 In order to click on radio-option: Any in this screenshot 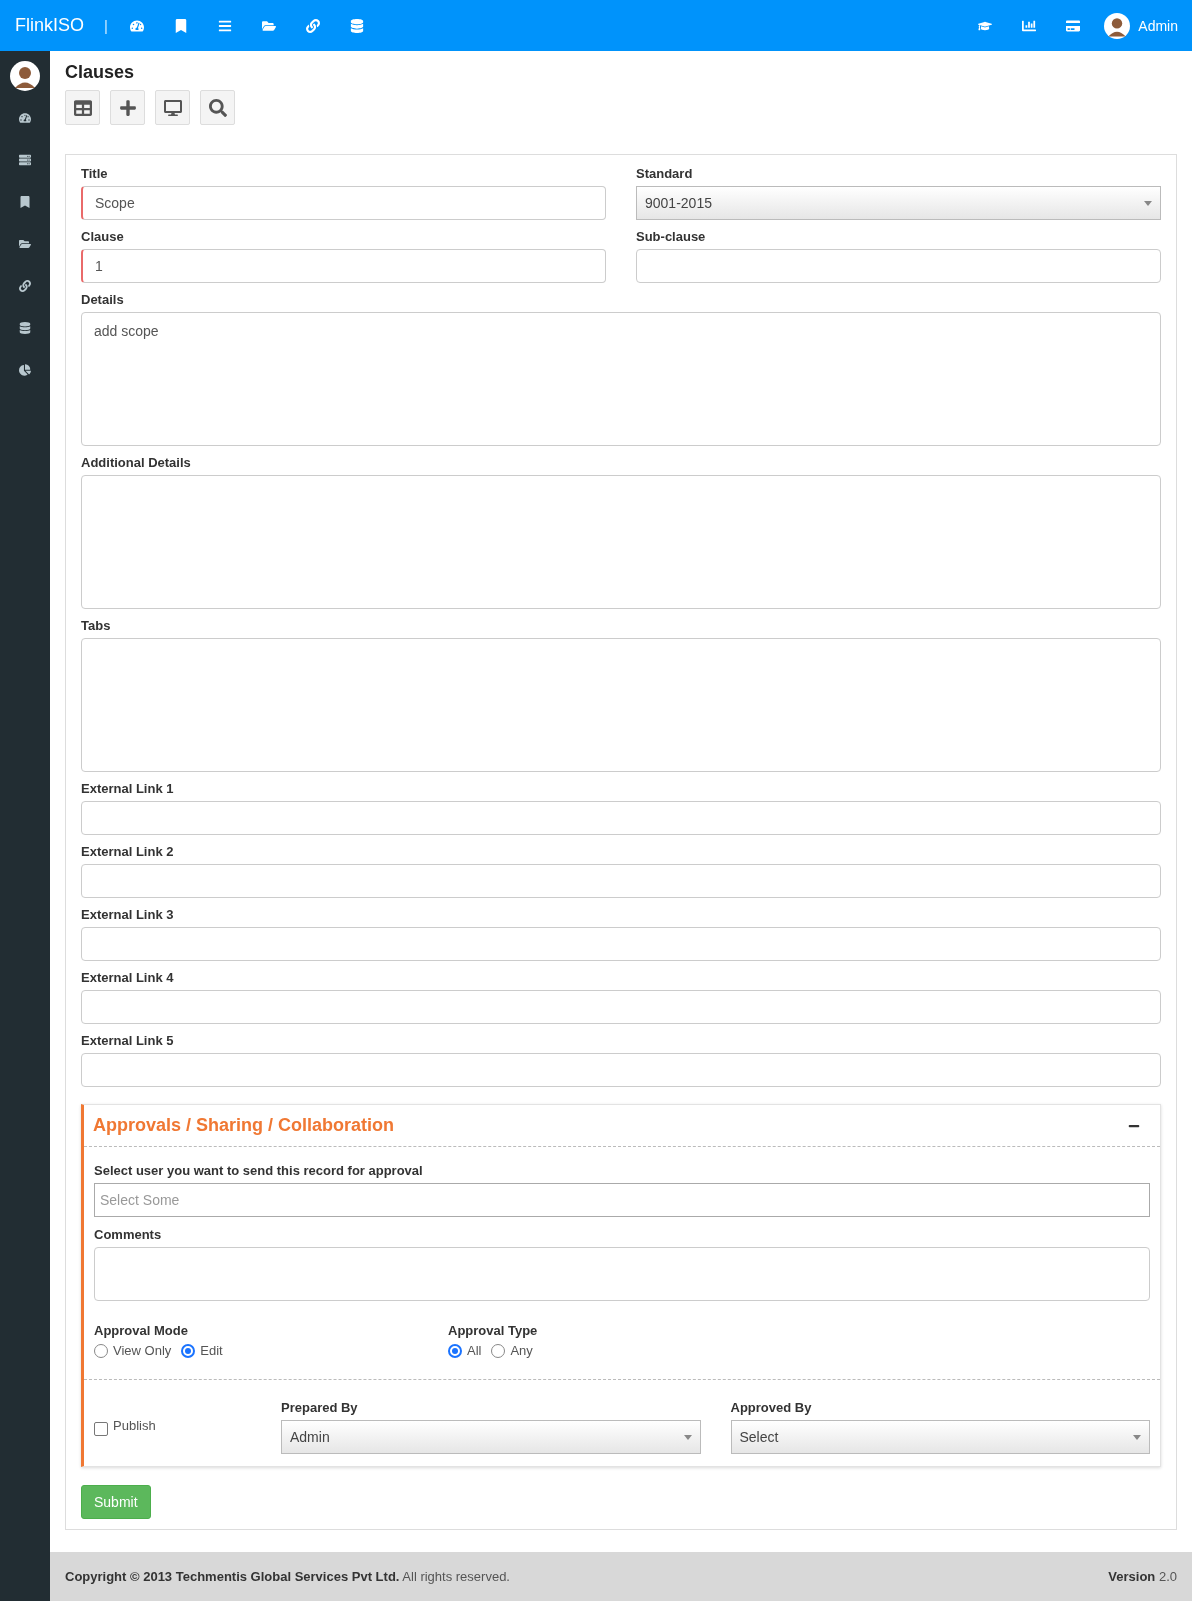, I will do `click(512, 1350)`.